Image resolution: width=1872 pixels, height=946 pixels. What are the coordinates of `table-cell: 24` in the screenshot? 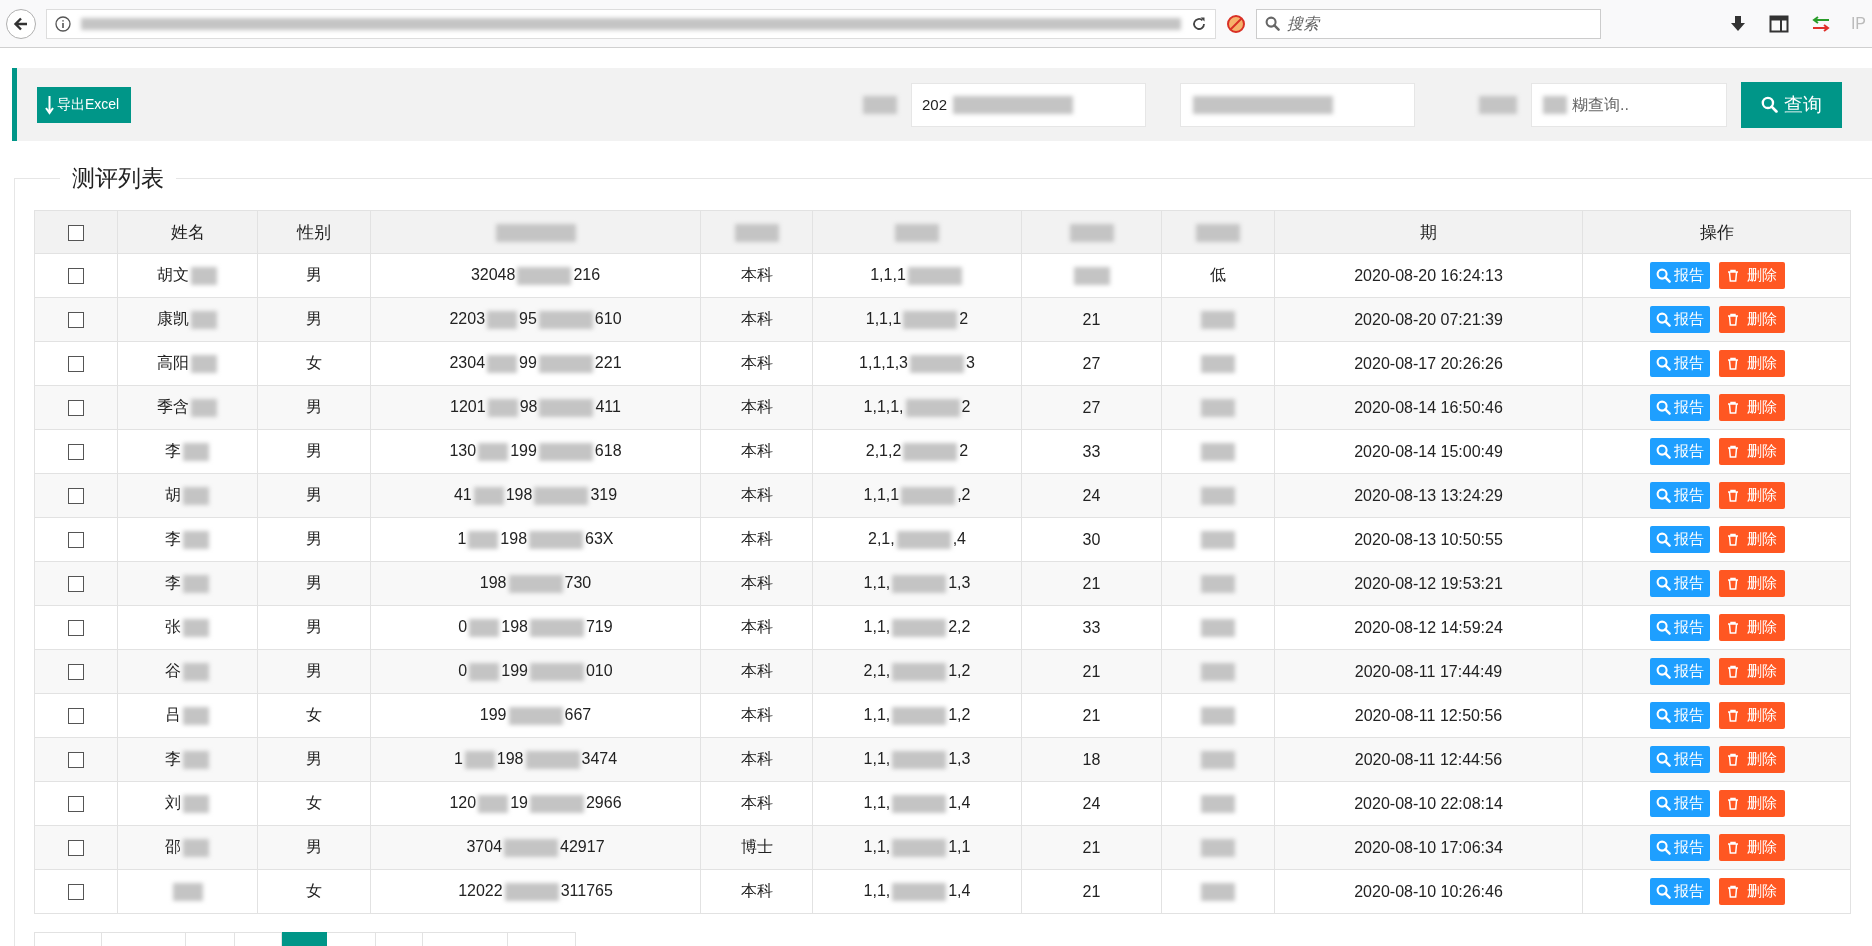 It's located at (1091, 803).